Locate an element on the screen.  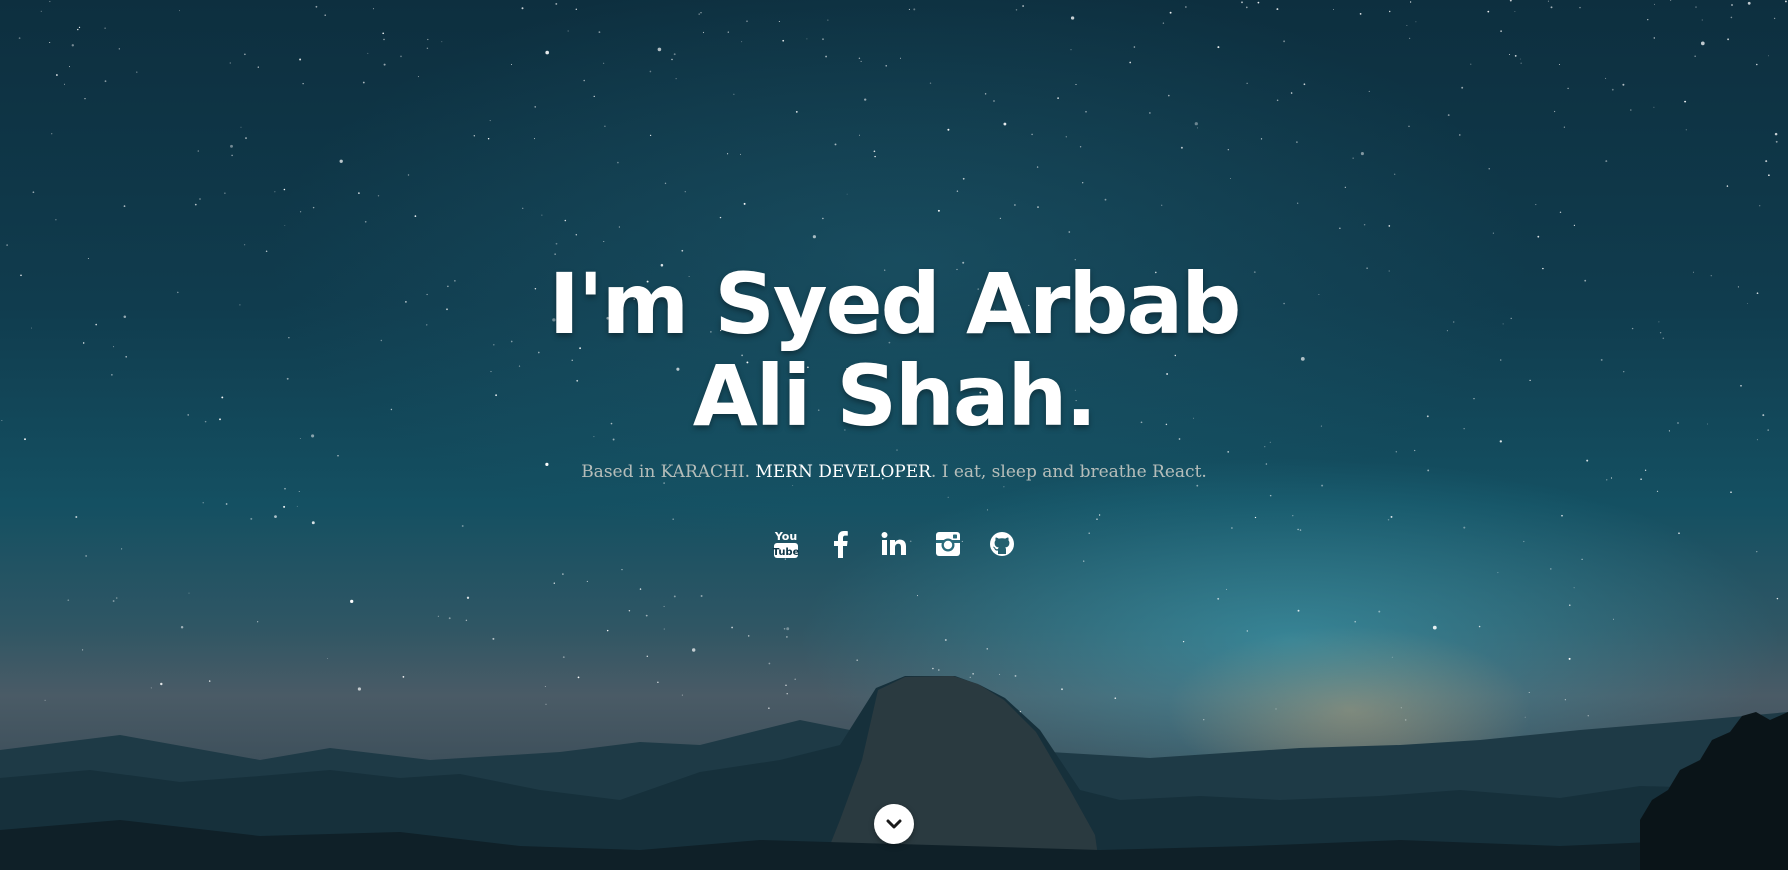
svg-text: You is located at coordinates (785, 536).